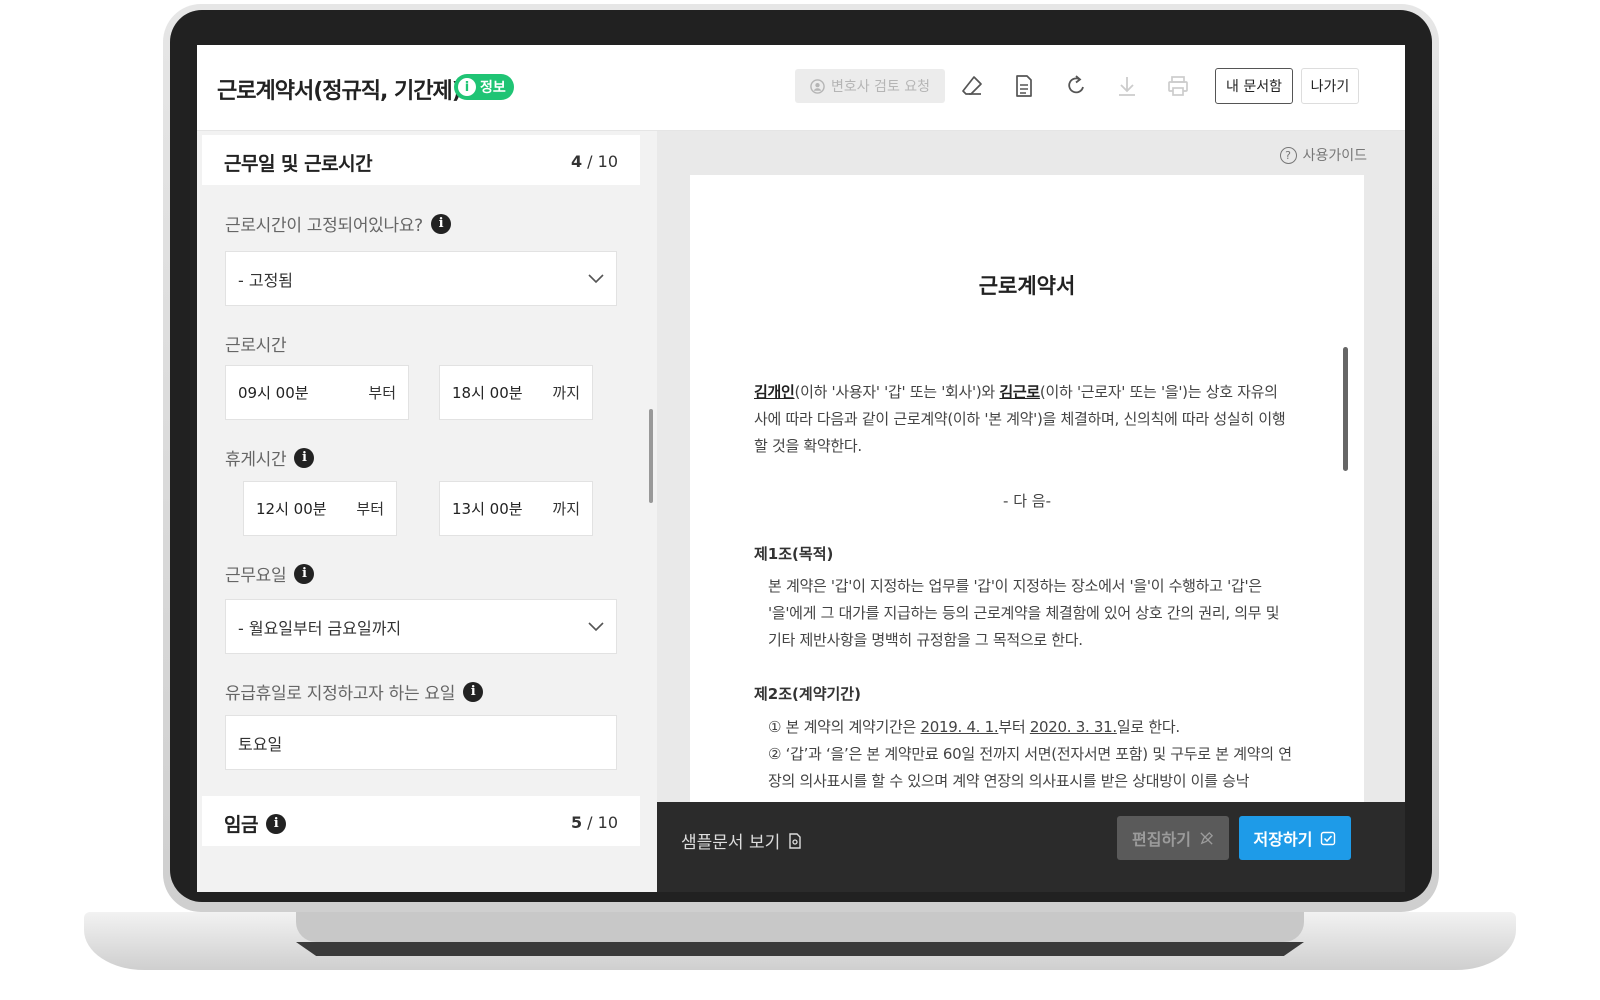 The width and height of the screenshot is (1600, 1000). I want to click on break-time-label: 휴게시간 i, so click(270, 457).